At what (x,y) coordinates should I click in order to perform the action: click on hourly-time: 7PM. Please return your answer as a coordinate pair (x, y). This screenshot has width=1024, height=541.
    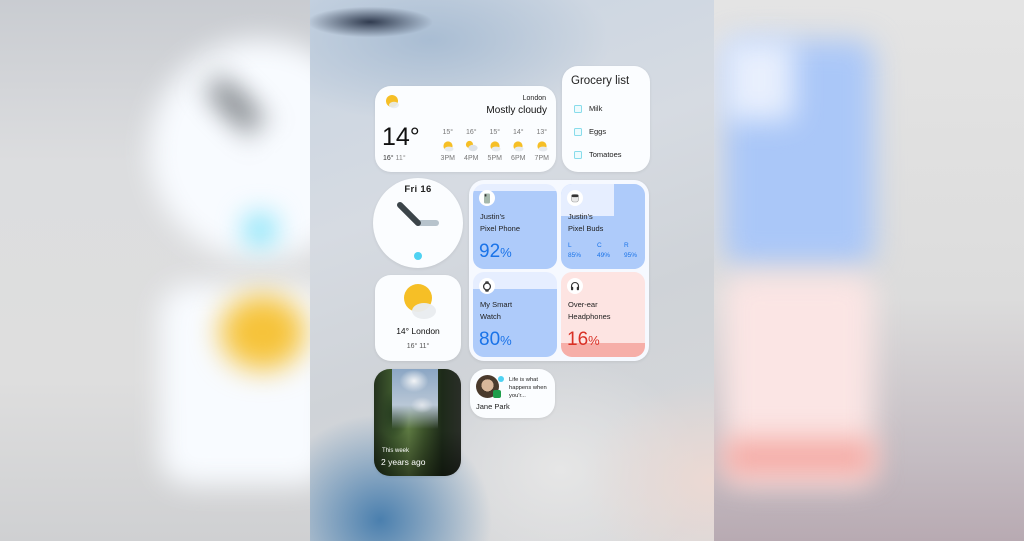
    Looking at the image, I should click on (541, 158).